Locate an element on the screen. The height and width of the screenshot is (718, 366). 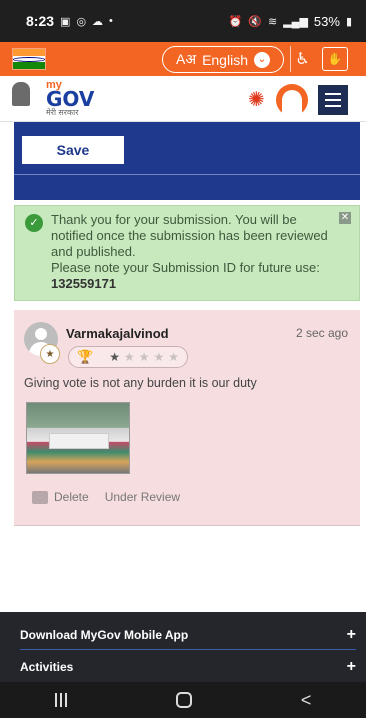
national-emblem-icon is located at coordinates (21, 98).